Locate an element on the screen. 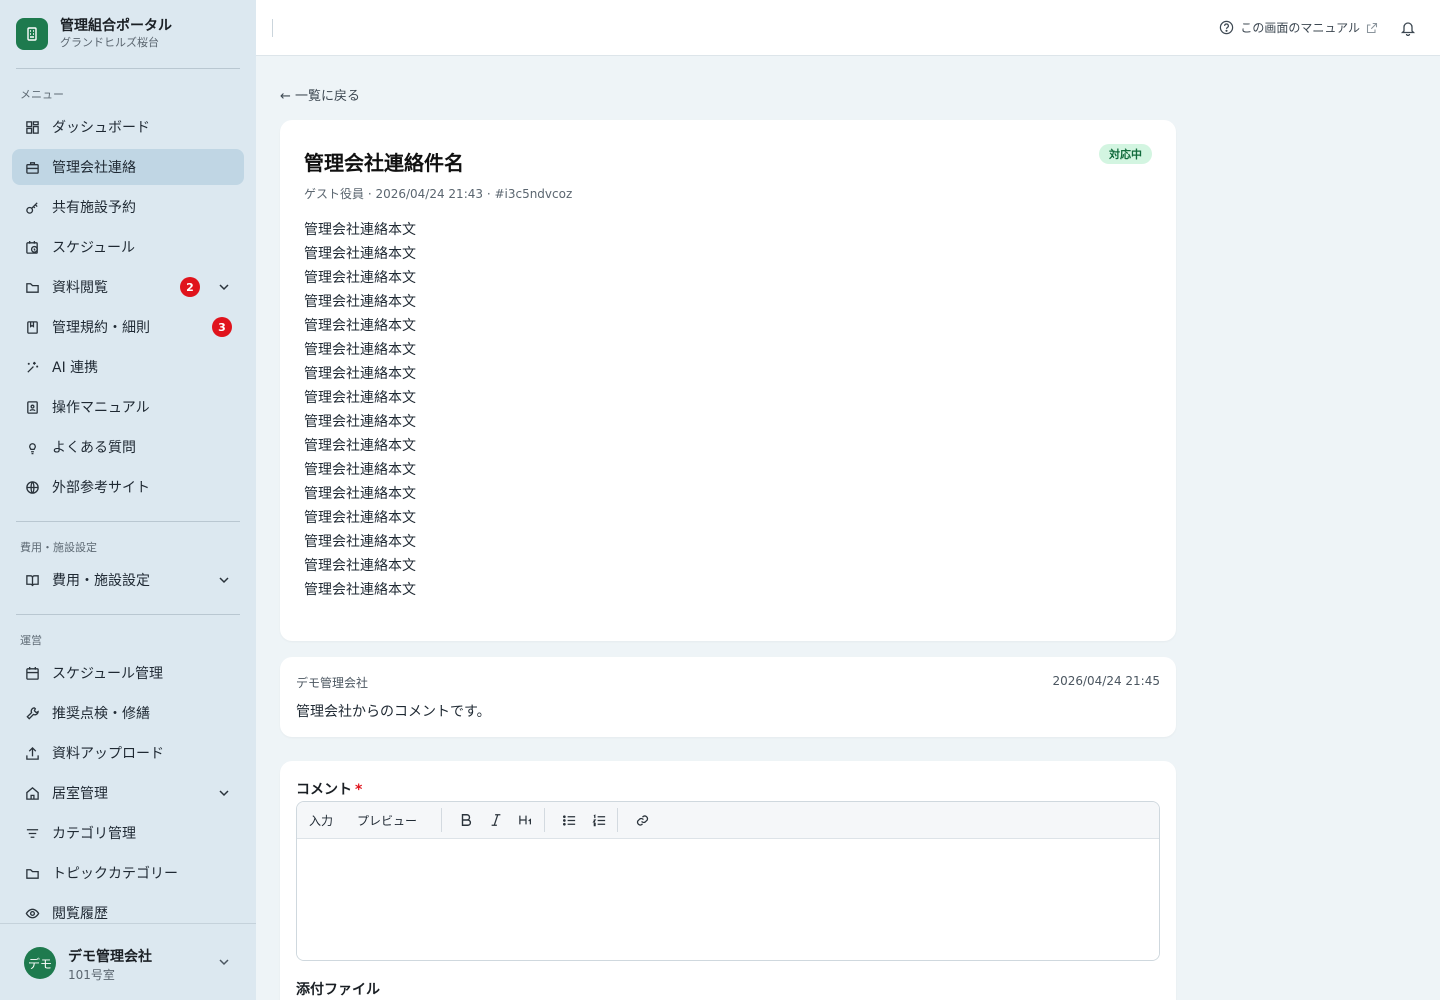 The width and height of the screenshot is (1440, 1000). sidebar-item-label: ダッシュボード is located at coordinates (101, 128).